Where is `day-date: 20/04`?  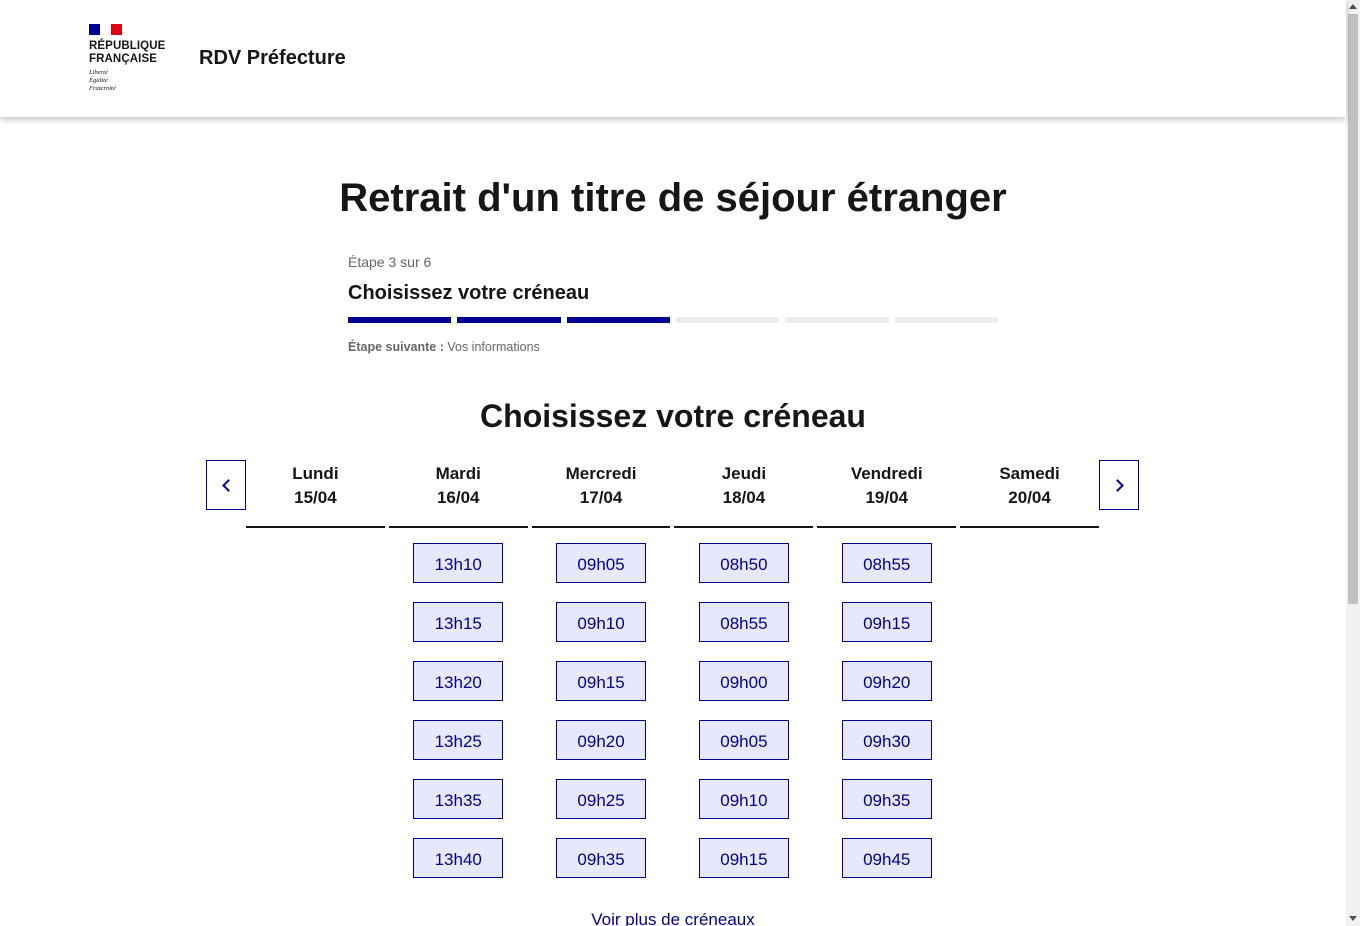 day-date: 20/04 is located at coordinates (1029, 497).